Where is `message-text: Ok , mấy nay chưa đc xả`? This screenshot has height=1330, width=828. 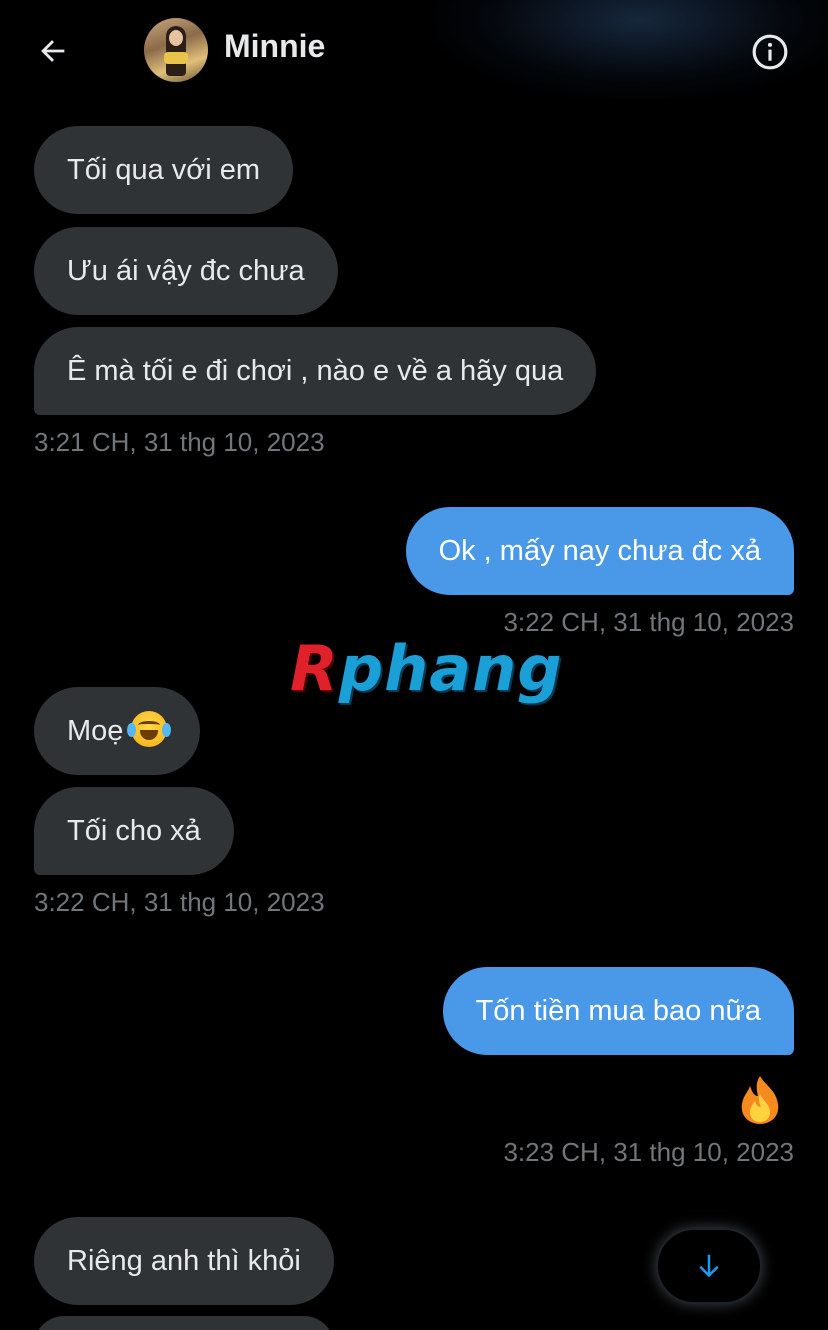 message-text: Ok , mấy nay chưa đc xả is located at coordinates (599, 551).